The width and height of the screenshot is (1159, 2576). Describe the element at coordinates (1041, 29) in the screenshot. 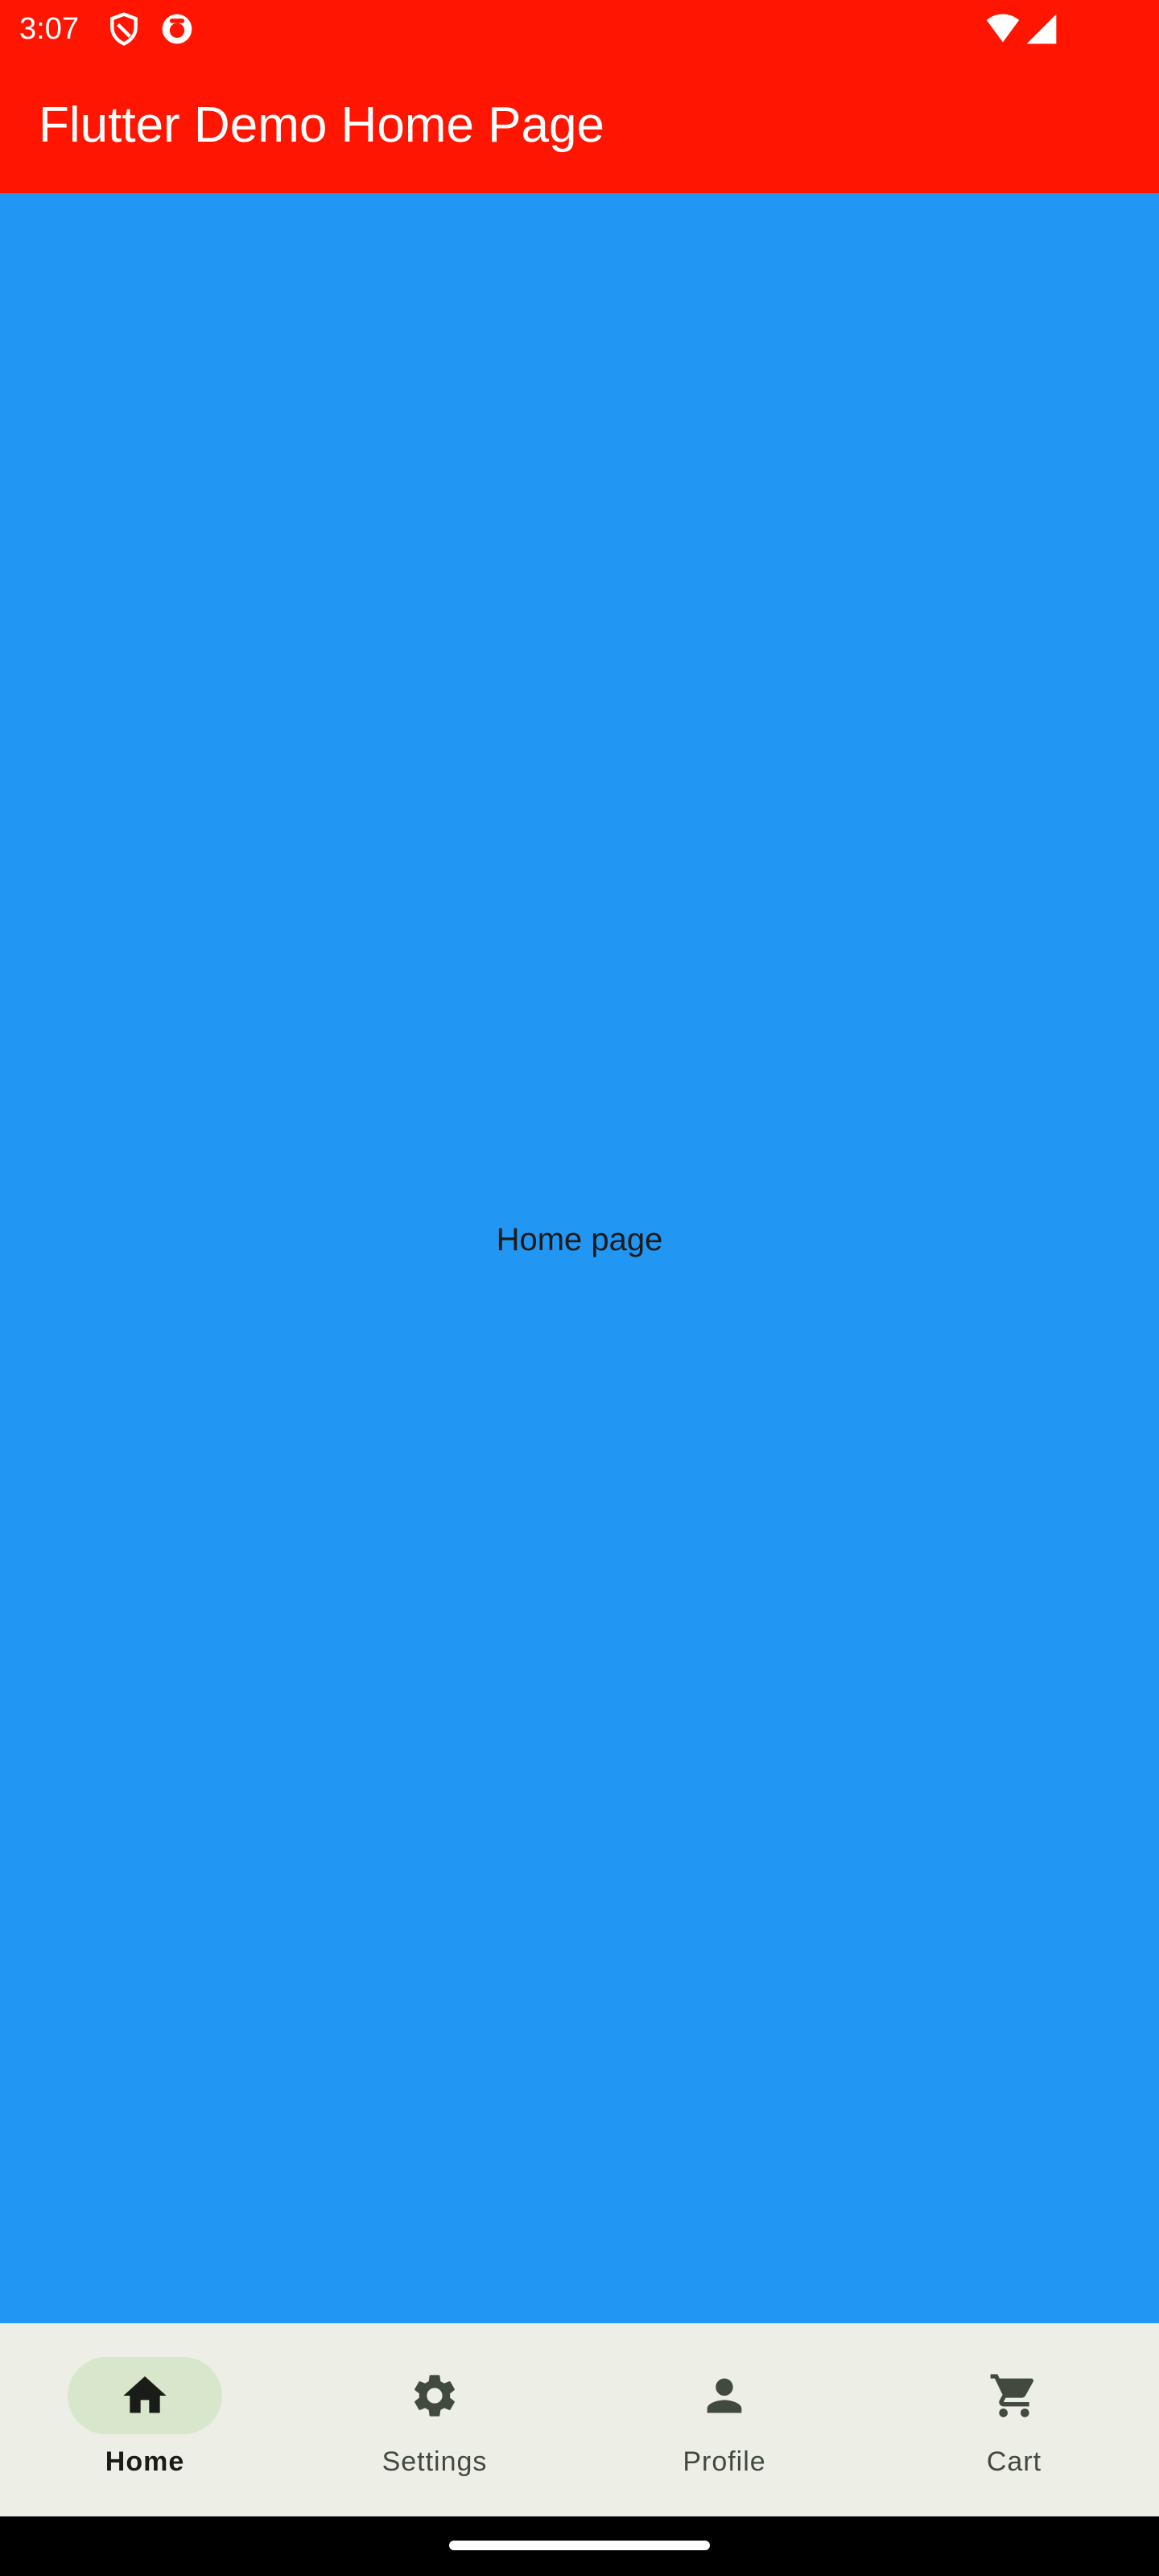

I see `cell-signal-icon` at that location.